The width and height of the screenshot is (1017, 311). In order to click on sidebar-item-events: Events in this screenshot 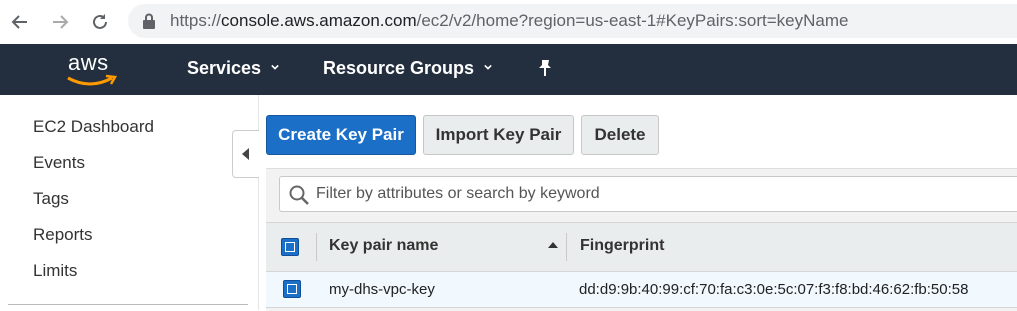, I will do `click(59, 163)`.